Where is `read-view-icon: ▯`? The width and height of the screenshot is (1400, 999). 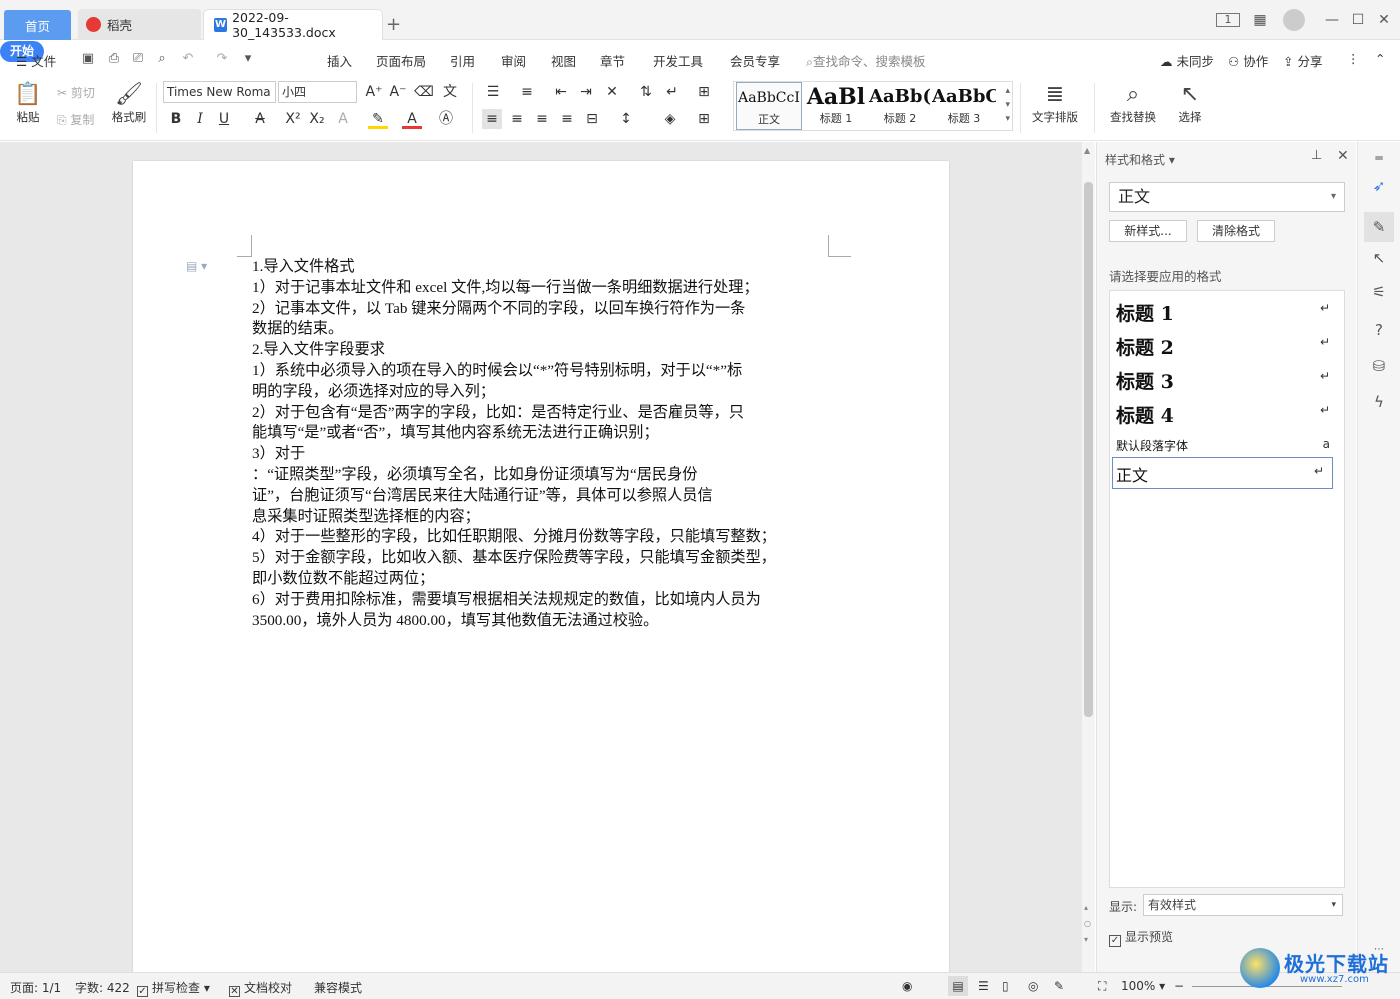
read-view-icon: ▯ is located at coordinates (1005, 986).